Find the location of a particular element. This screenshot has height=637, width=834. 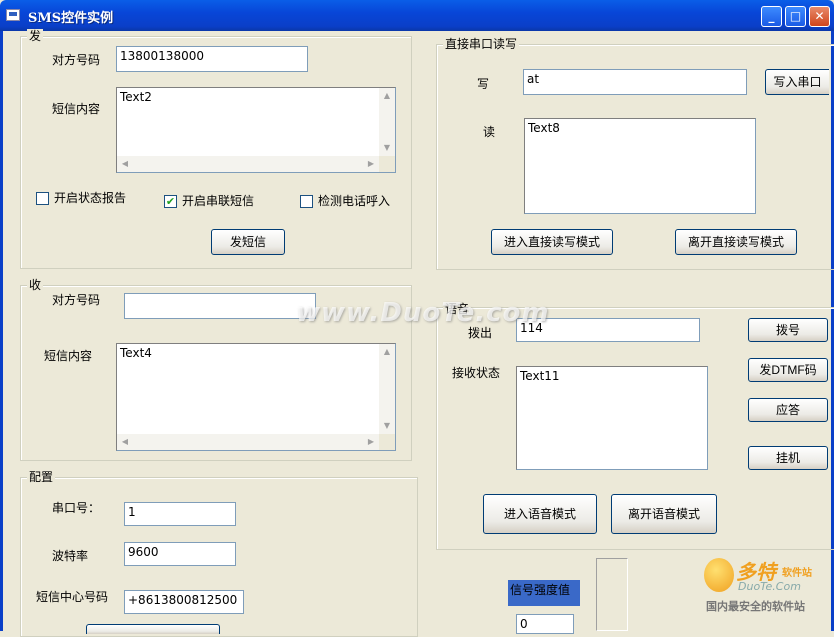

config-group-caption: 配置 is located at coordinates (41, 477).